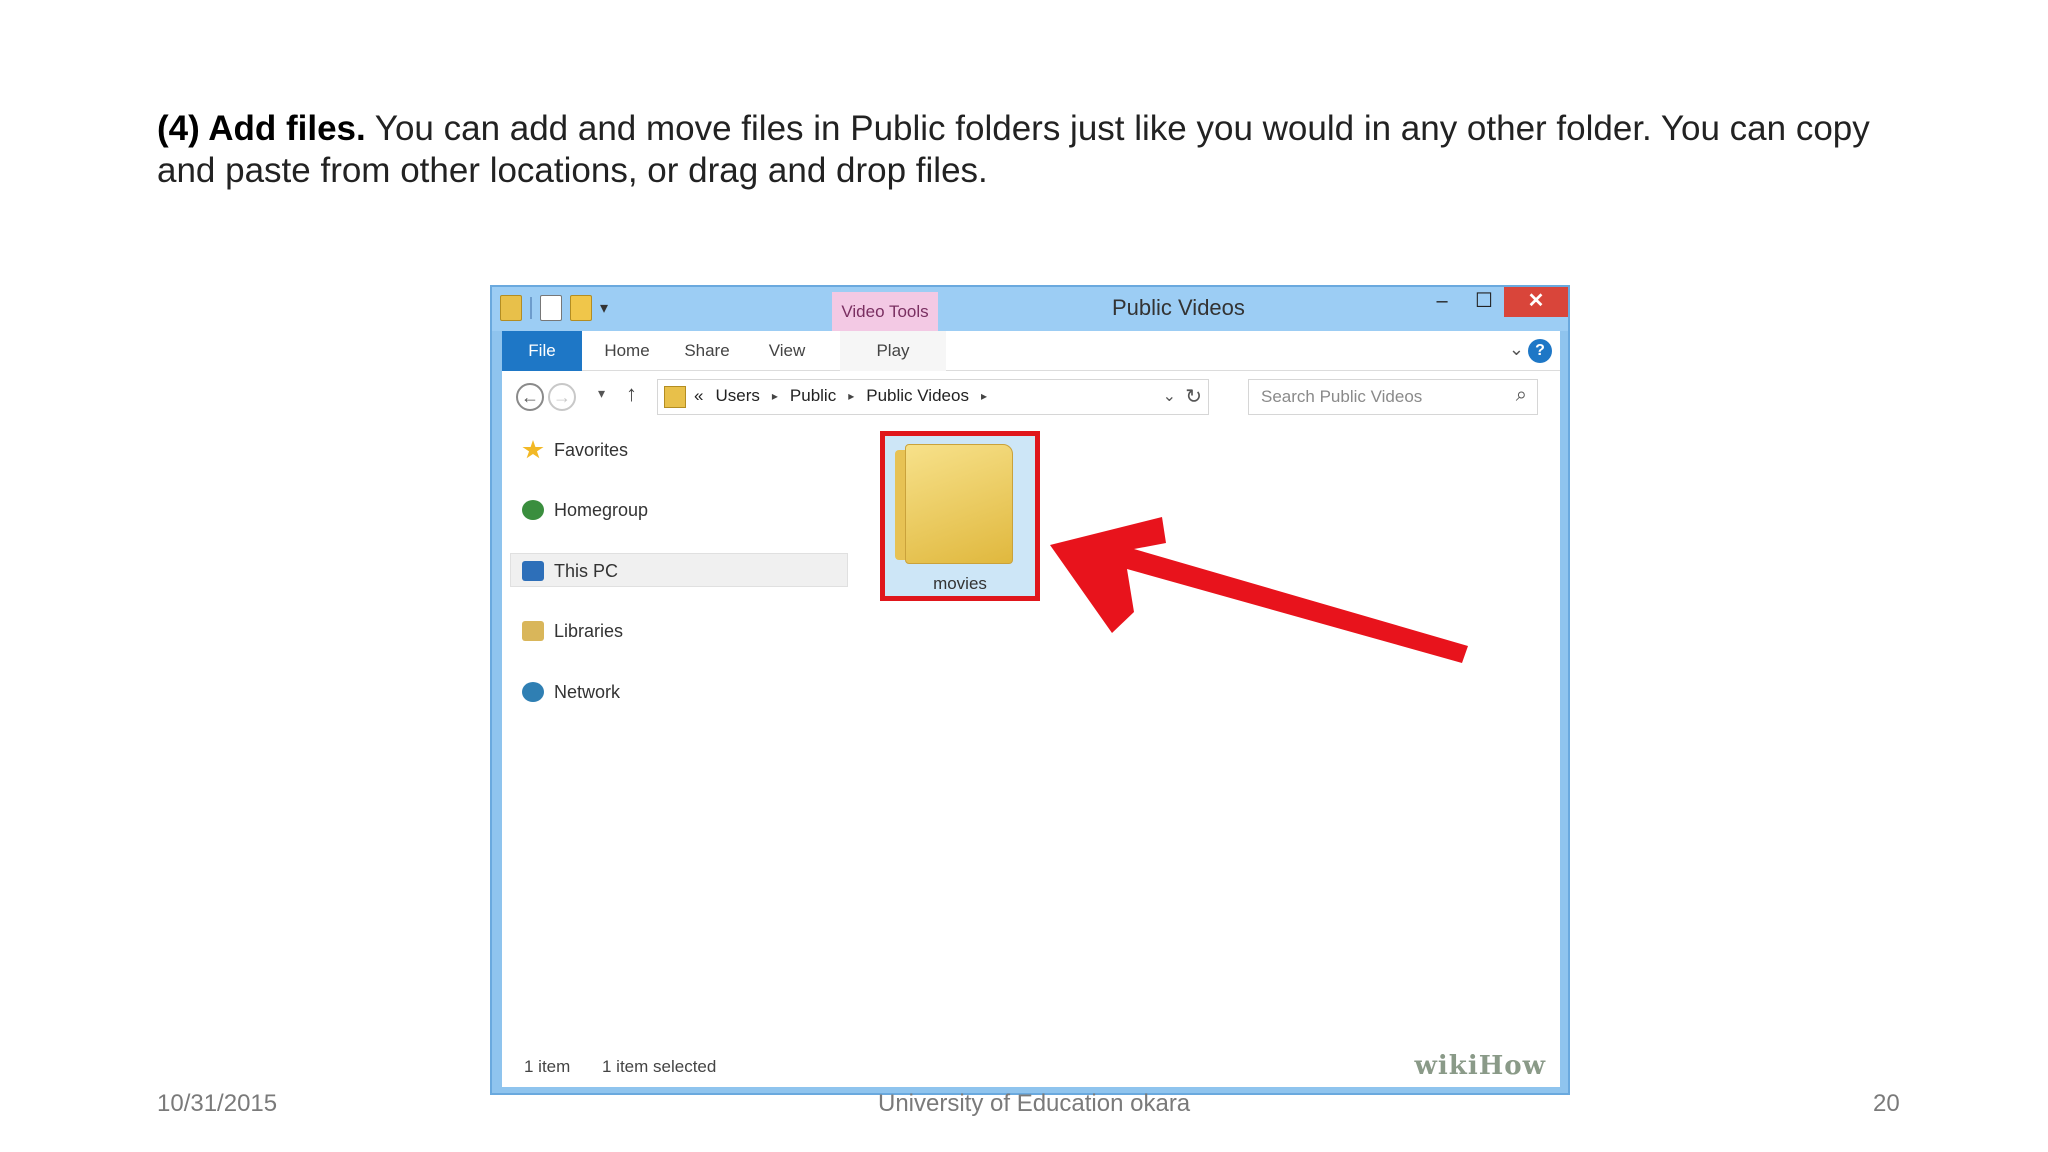 The image size is (2048, 1152). What do you see at coordinates (1540, 351) in the screenshot?
I see `help-icon: ?` at bounding box center [1540, 351].